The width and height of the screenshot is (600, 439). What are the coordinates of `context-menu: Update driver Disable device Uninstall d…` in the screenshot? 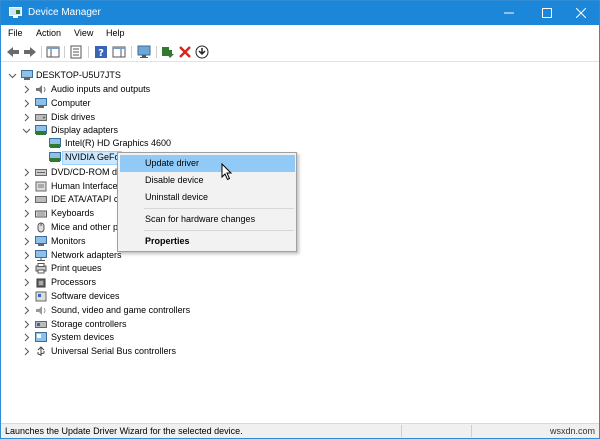 It's located at (207, 202).